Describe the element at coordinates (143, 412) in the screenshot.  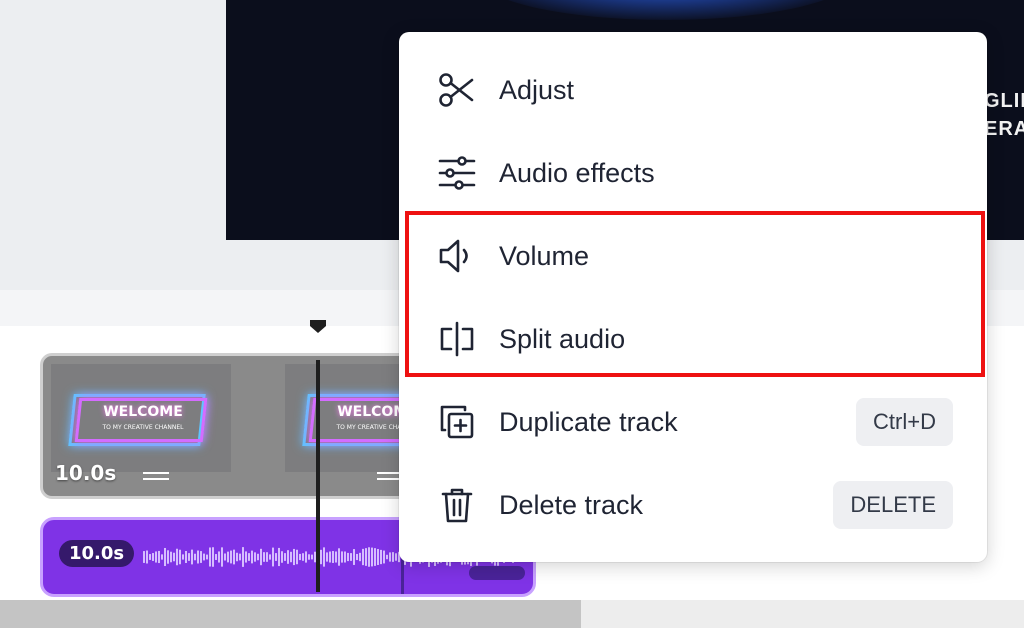
I see `thumbnail-title: WELCOME` at that location.